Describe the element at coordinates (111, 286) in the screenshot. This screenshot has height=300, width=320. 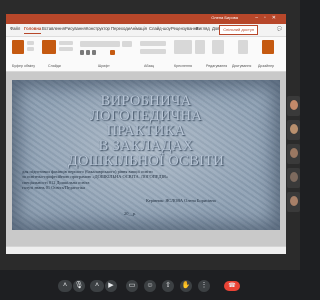
I see `camera-icon: ▶` at that location.